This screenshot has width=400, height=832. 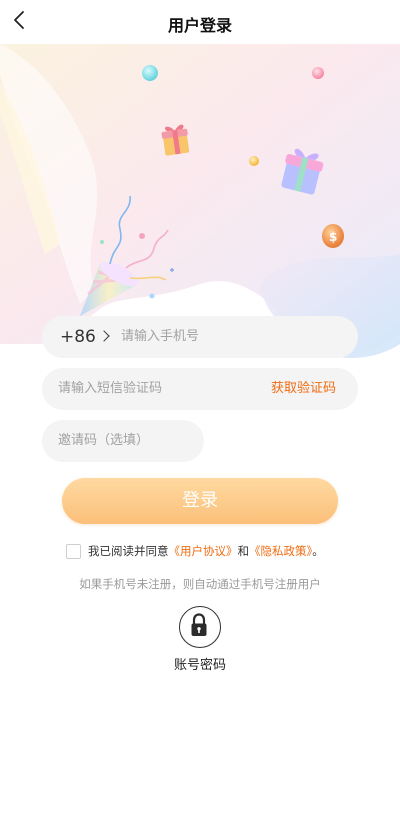 What do you see at coordinates (303, 389) in the screenshot?
I see `get-code-button: 获取验证码` at bounding box center [303, 389].